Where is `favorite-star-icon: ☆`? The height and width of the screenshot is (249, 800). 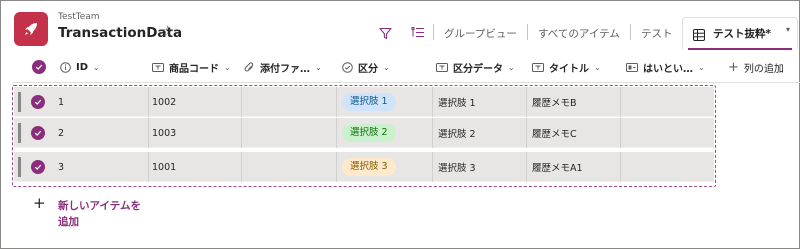 favorite-star-icon: ☆ is located at coordinates (167, 31).